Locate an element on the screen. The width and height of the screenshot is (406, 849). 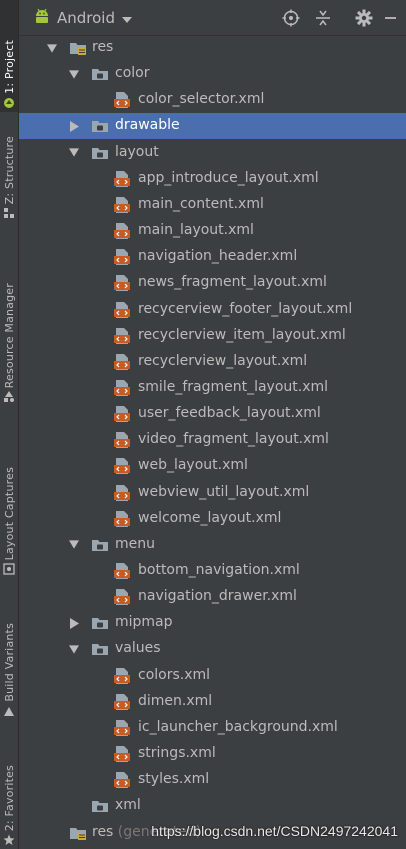
file-item-main-layout: main_layout.xml is located at coordinates (212, 231).